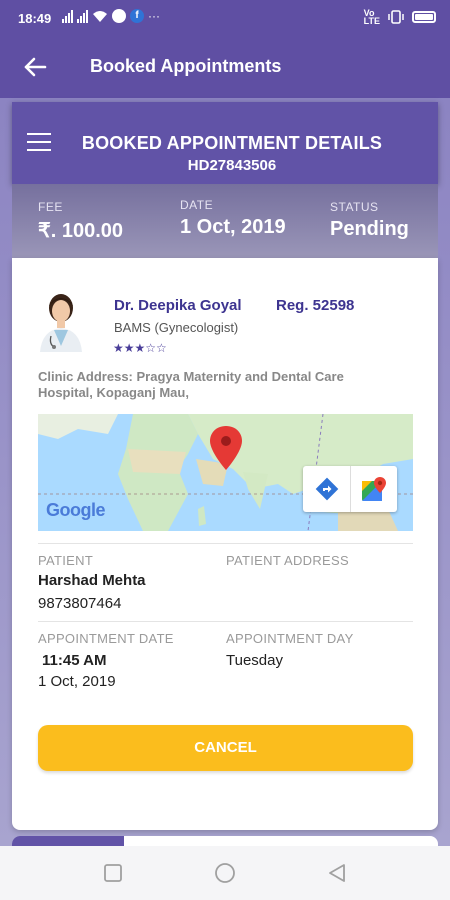  What do you see at coordinates (106, 638) in the screenshot?
I see `appointment-date-label: APPOINTMENT DATE` at bounding box center [106, 638].